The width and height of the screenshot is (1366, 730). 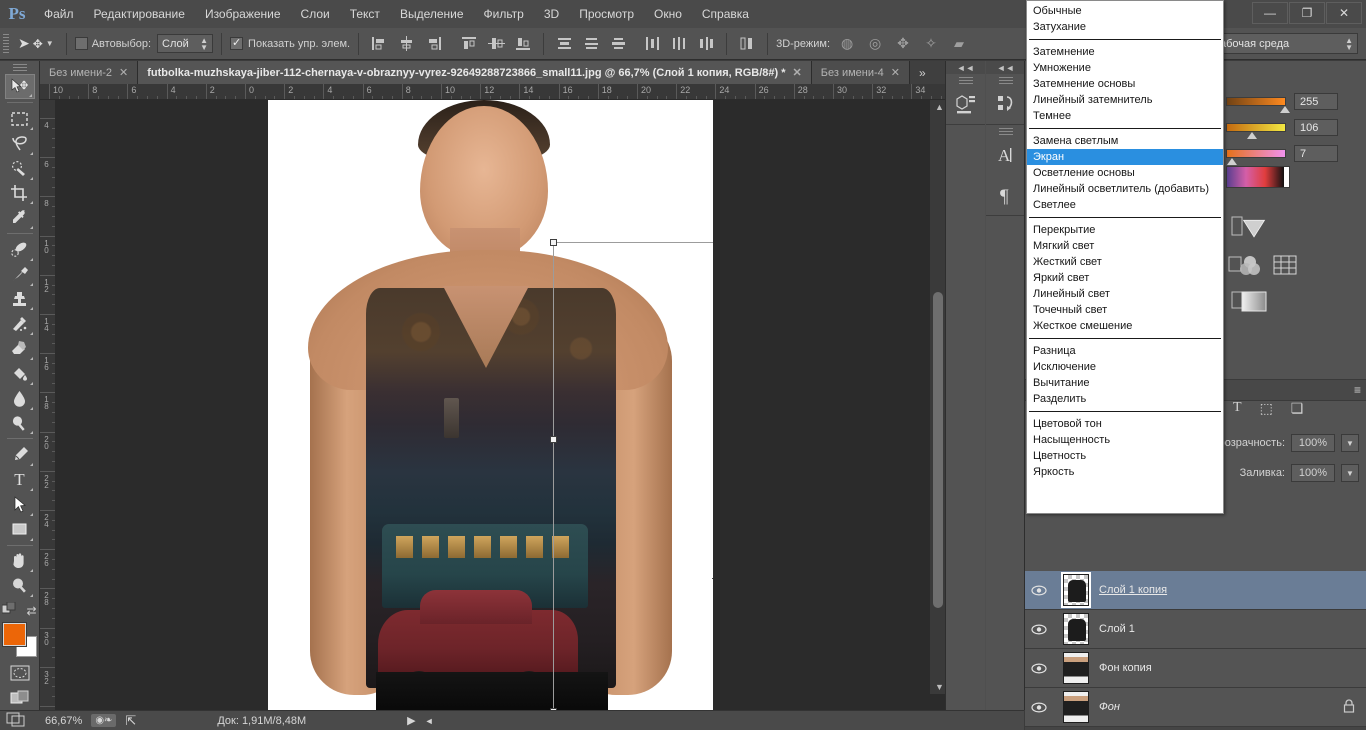 What do you see at coordinates (1125, 440) in the screenshot?
I see `blend-mode-item: Насыщенность` at bounding box center [1125, 440].